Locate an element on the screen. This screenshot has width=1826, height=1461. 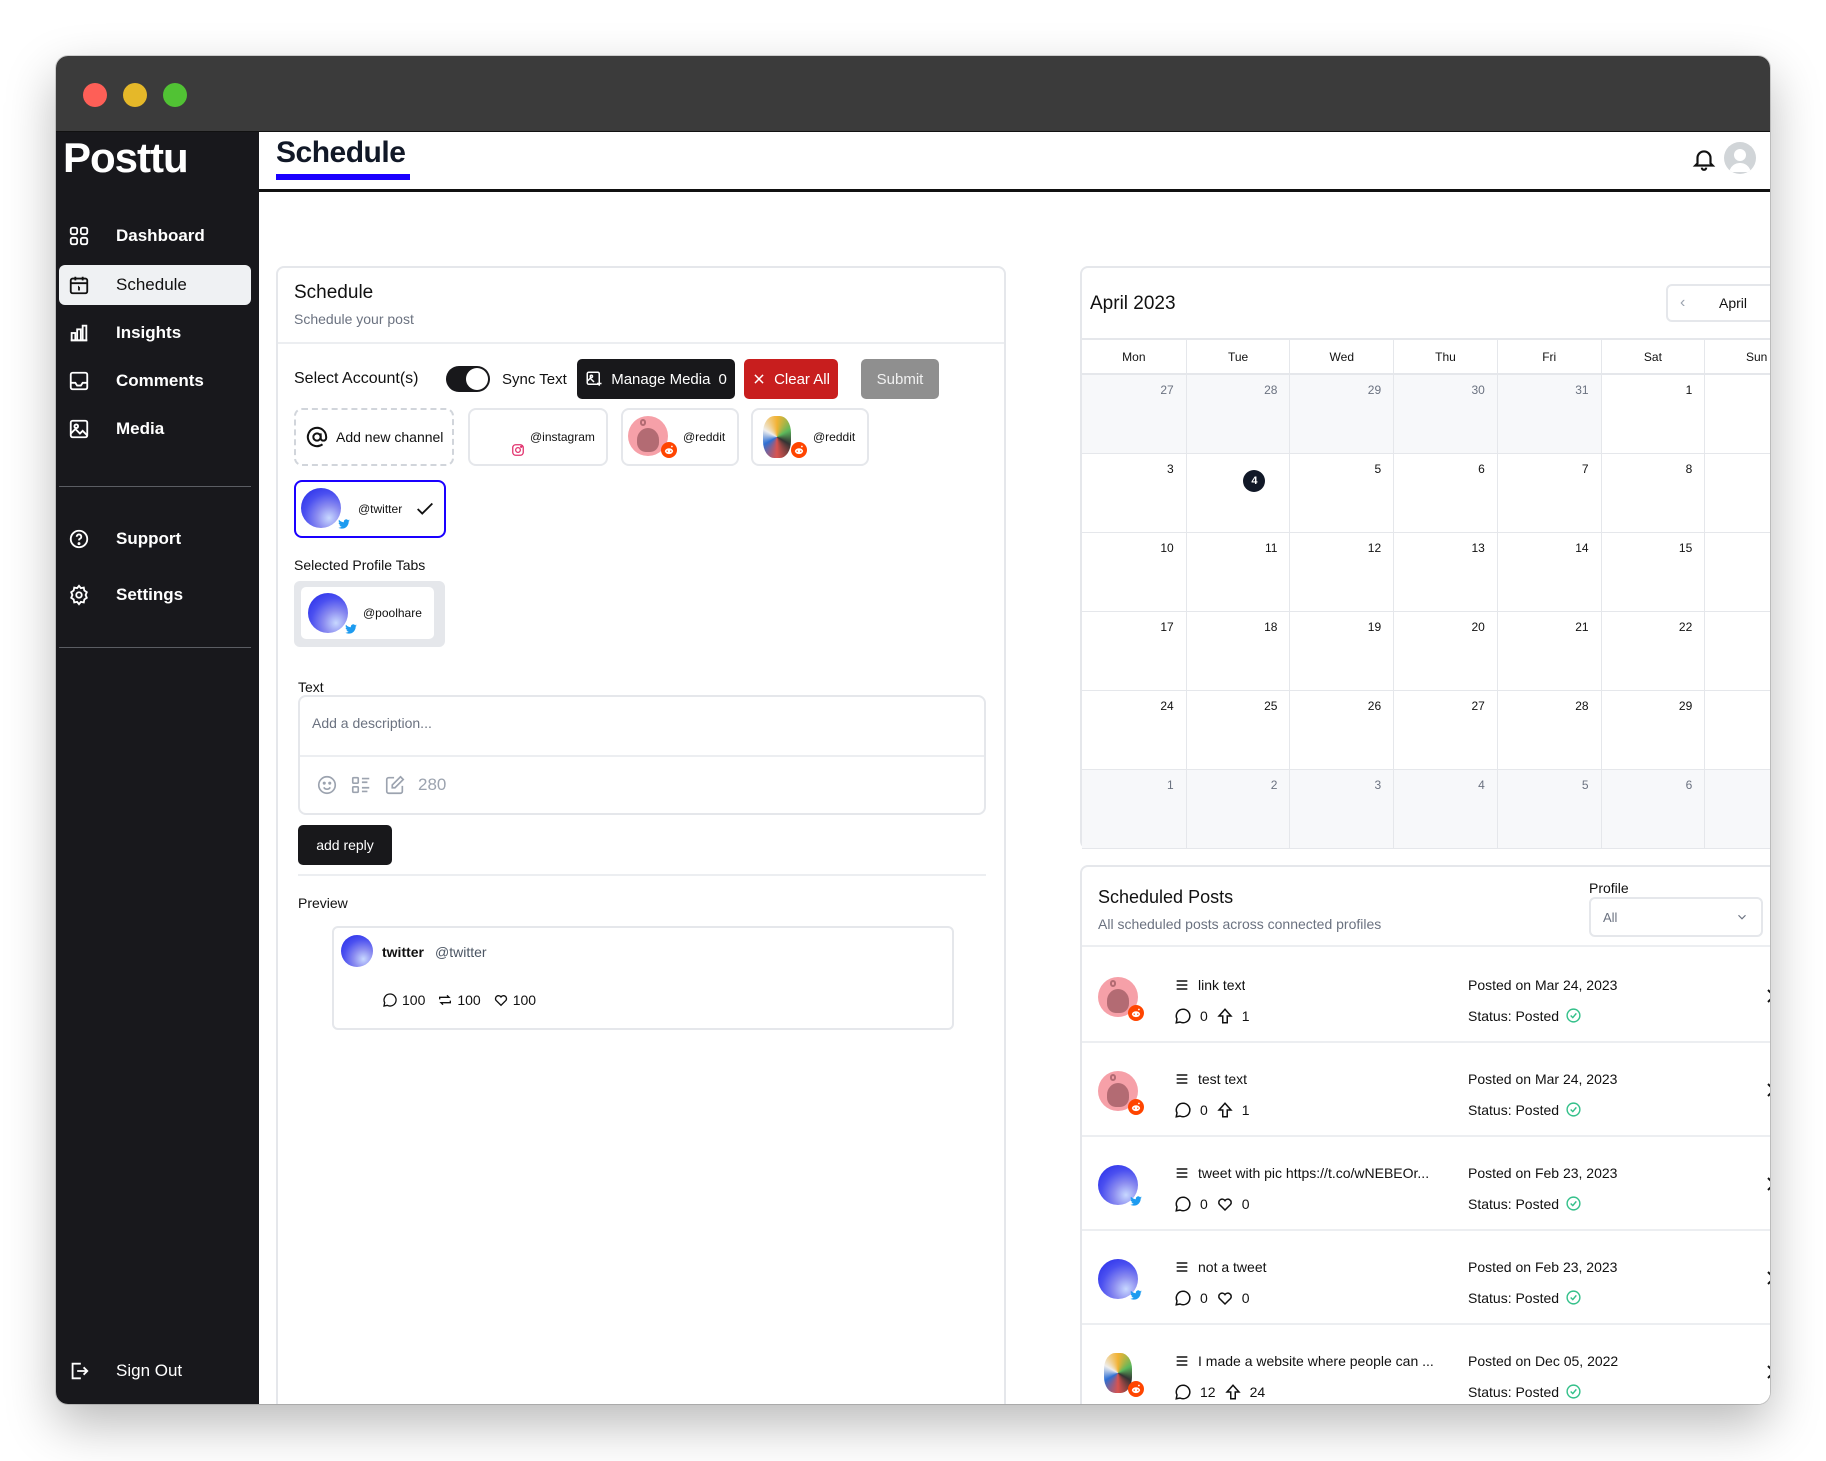
sign-out-button: Sign Out is located at coordinates (155, 1371).